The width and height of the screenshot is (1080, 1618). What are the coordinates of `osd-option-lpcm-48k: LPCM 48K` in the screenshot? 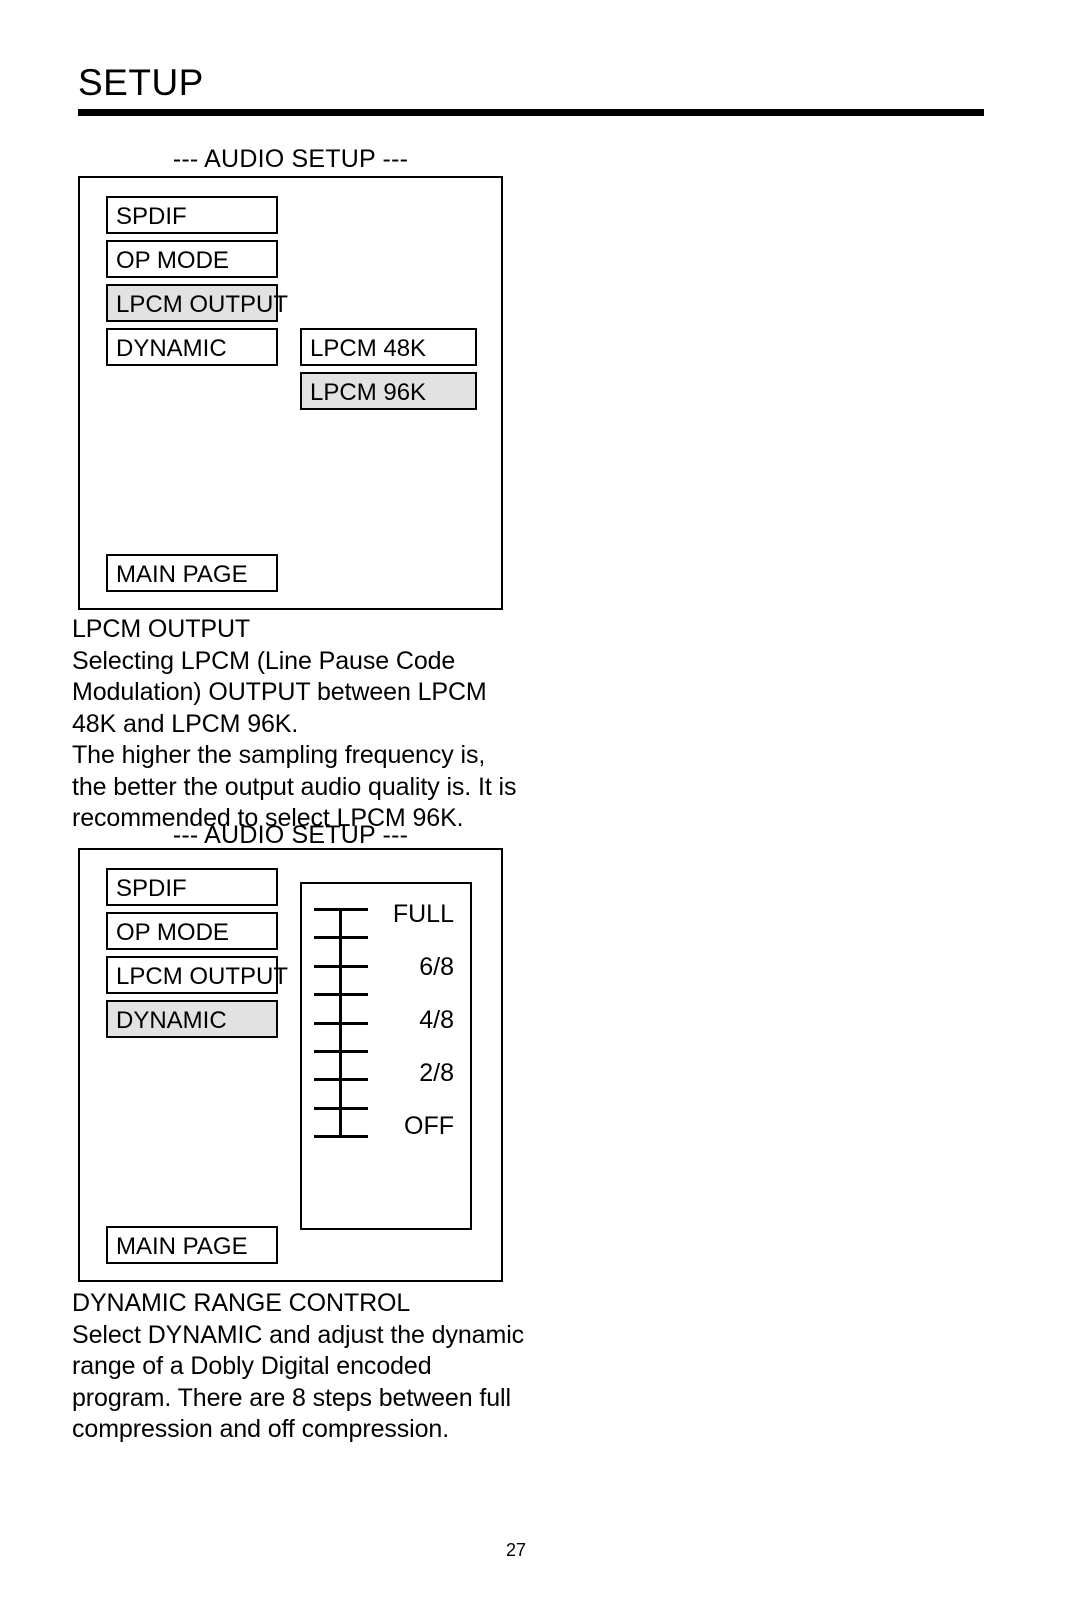 It's located at (388, 347).